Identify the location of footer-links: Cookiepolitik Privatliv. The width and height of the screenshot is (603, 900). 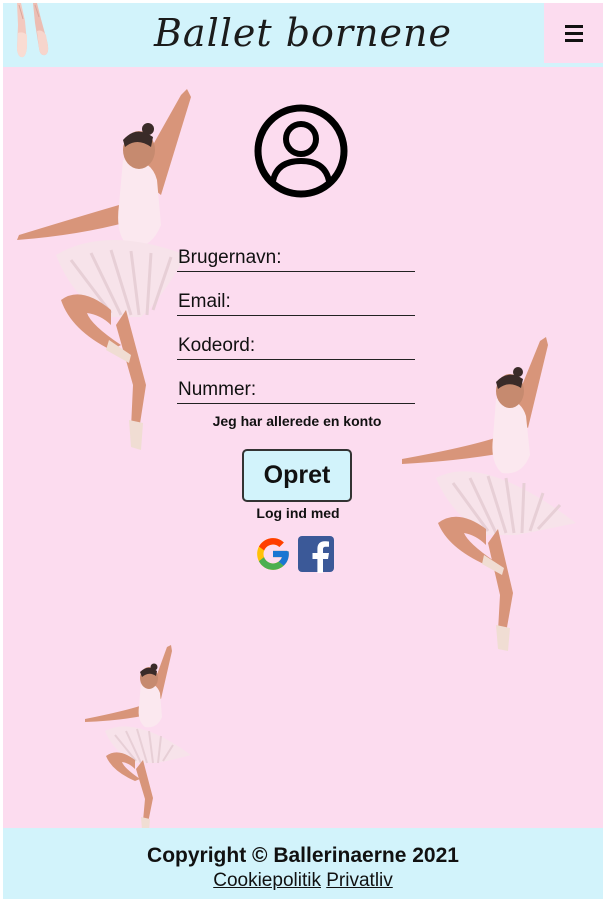
(303, 881).